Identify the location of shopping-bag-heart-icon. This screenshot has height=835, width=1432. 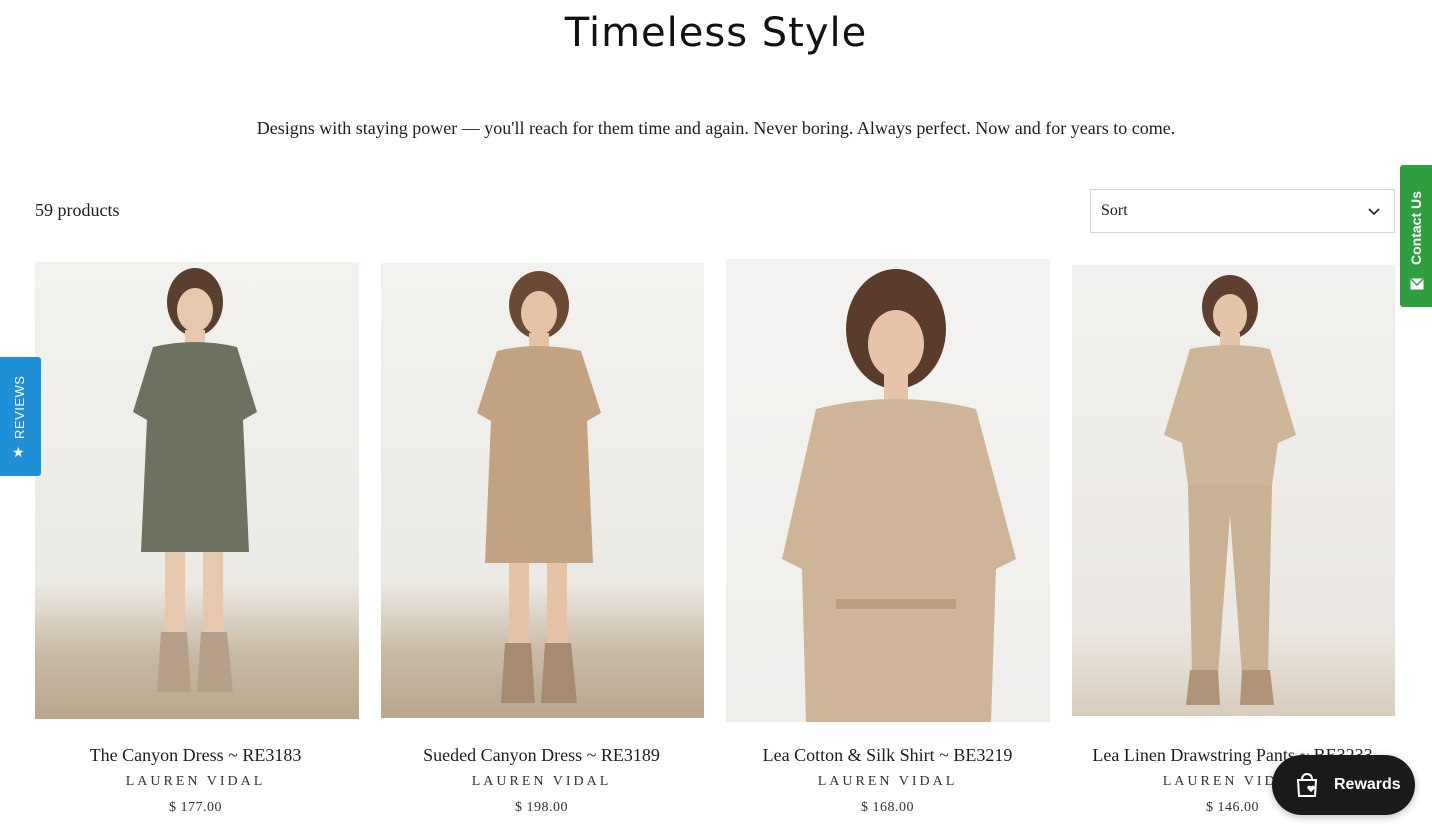
(1307, 784).